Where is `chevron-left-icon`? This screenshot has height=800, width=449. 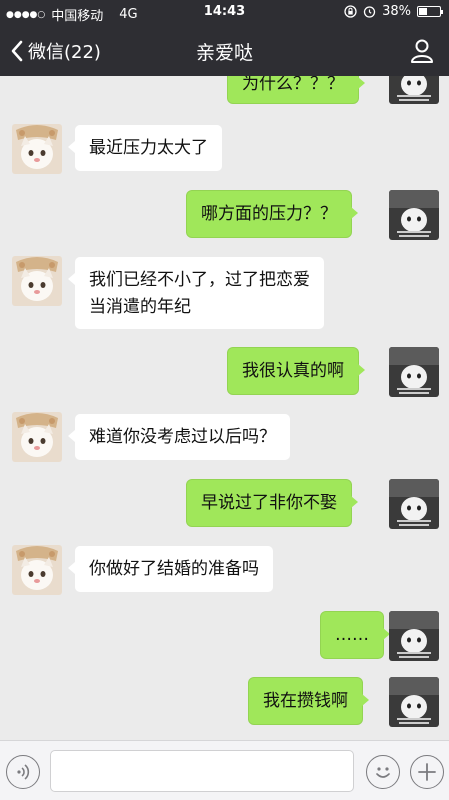 chevron-left-icon is located at coordinates (17, 51).